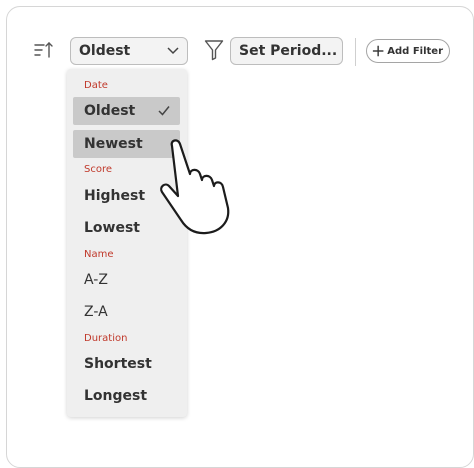 This screenshot has width=474, height=468. I want to click on option-lowest: Lowest, so click(112, 228).